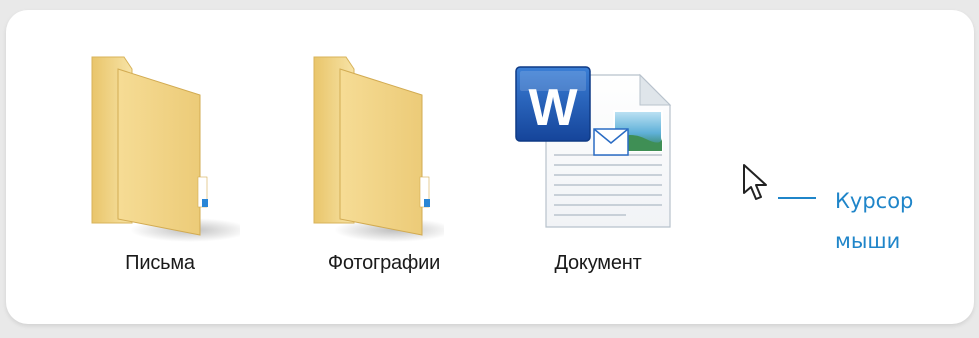 The width and height of the screenshot is (979, 338). What do you see at coordinates (755, 182) in the screenshot?
I see `mouse-cursor-icon` at bounding box center [755, 182].